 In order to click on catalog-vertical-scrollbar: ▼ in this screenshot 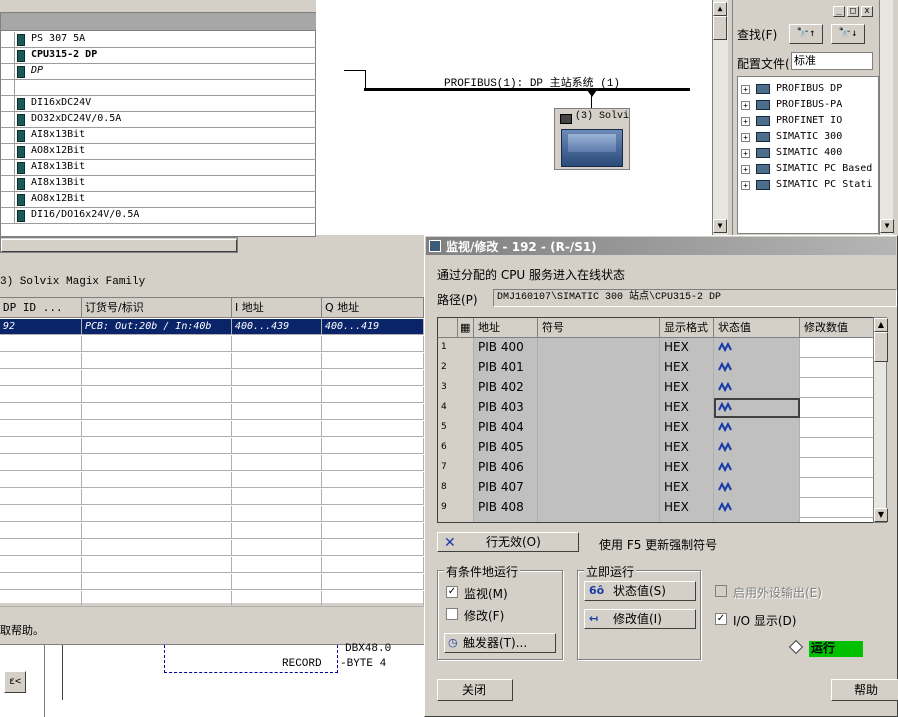, I will do `click(886, 117)`.